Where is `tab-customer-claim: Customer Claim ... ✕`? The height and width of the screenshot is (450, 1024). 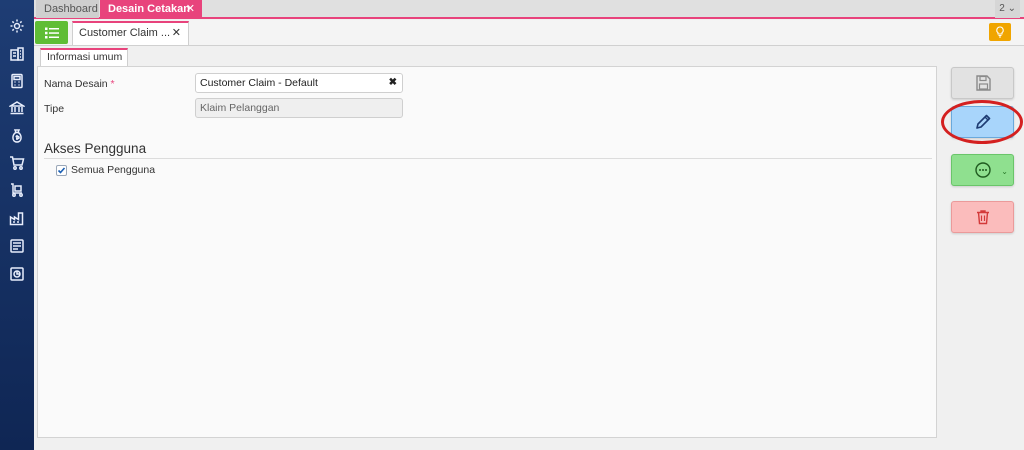
tab-customer-claim: Customer Claim ... ✕ is located at coordinates (130, 33).